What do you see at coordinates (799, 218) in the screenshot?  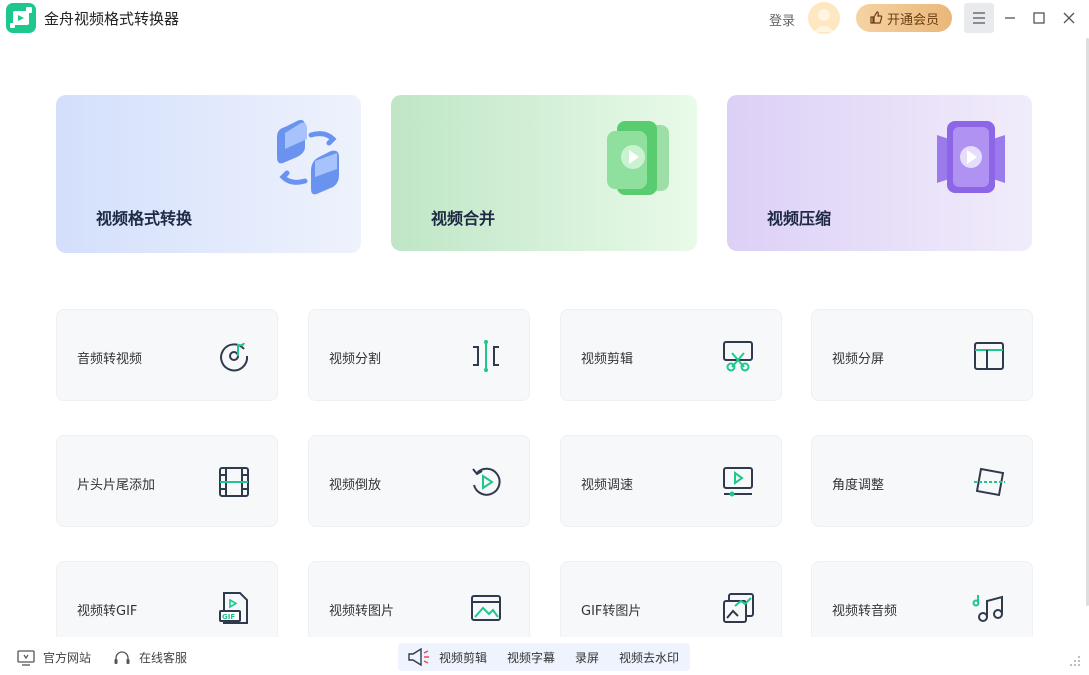 I see `feature-card-label: 视频压缩` at bounding box center [799, 218].